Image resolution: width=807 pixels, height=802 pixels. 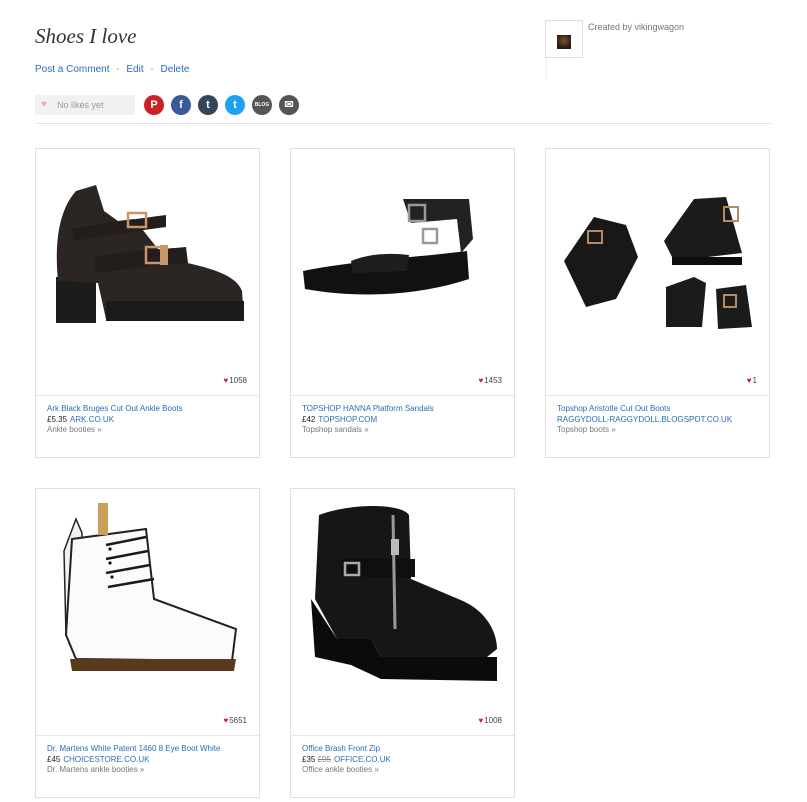 What do you see at coordinates (404, 430) in the screenshot?
I see `category-link: Topshop sandals »` at bounding box center [404, 430].